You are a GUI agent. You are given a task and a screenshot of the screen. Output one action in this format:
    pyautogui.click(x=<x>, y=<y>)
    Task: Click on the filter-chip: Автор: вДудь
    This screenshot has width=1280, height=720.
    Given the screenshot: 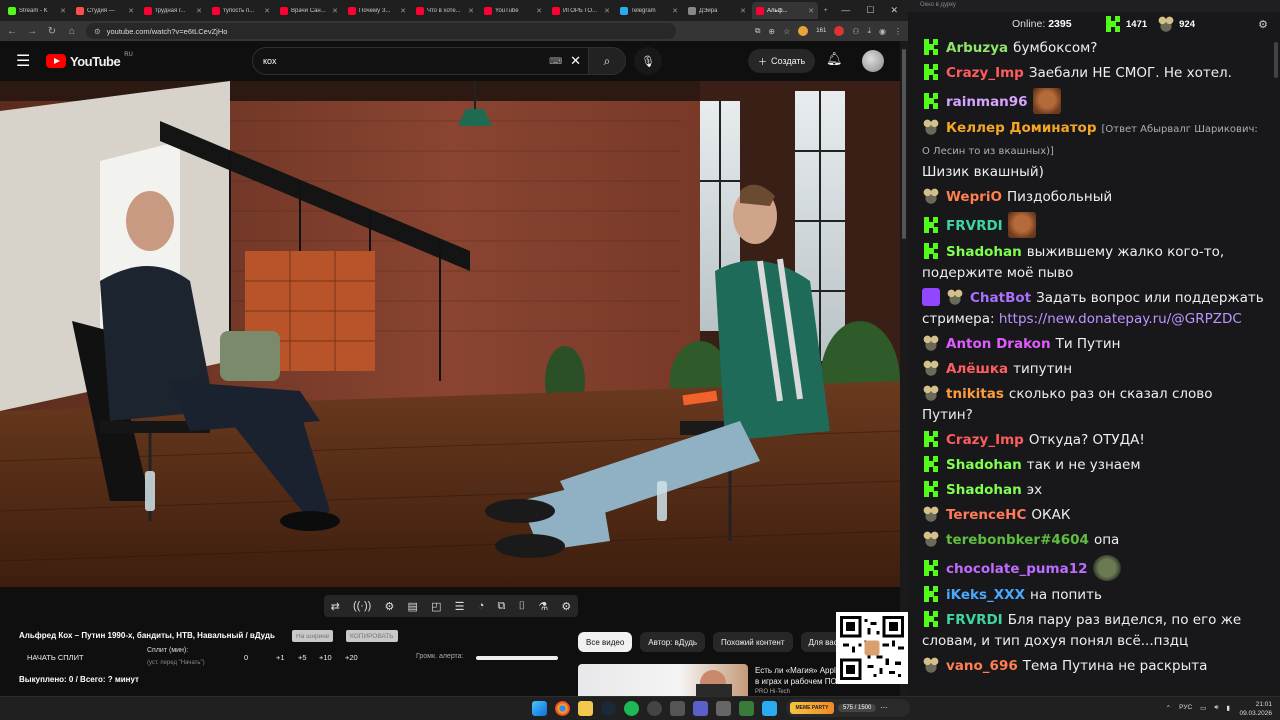 What is the action you would take?
    pyautogui.click(x=673, y=642)
    